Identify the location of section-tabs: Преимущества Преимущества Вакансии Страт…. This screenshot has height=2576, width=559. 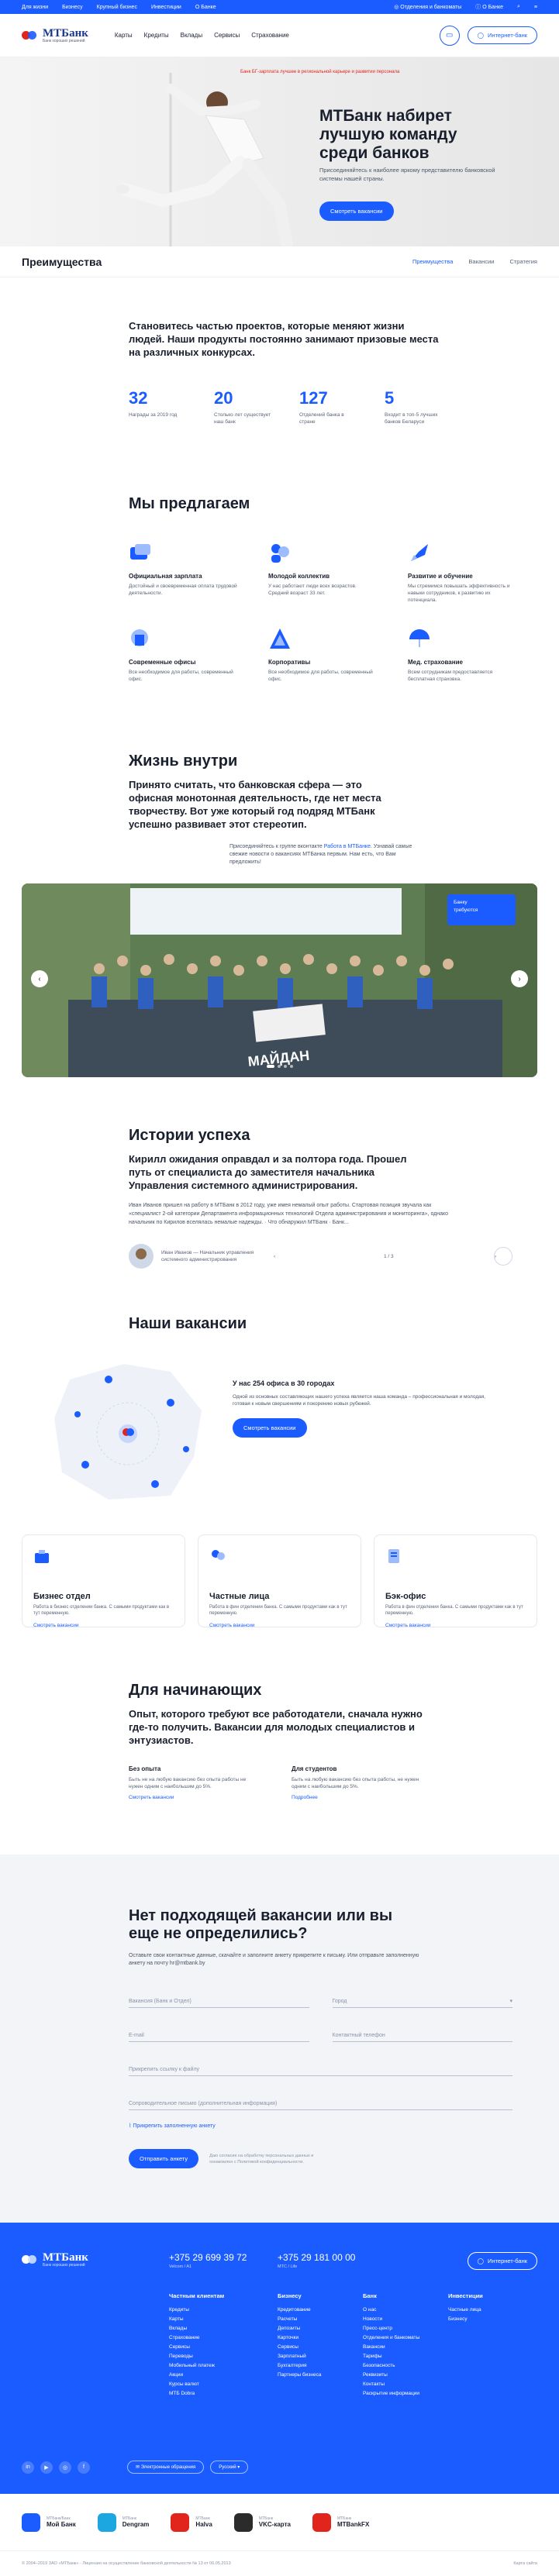
(279, 261).